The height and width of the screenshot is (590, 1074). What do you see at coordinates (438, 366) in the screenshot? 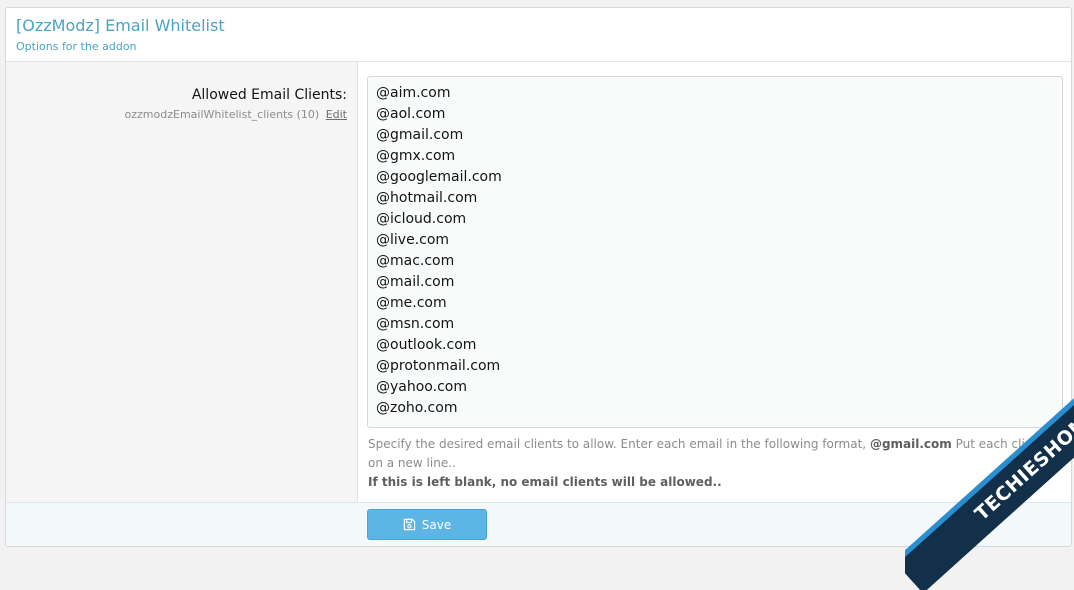
I see `email-client-line: @protonmail.com` at bounding box center [438, 366].